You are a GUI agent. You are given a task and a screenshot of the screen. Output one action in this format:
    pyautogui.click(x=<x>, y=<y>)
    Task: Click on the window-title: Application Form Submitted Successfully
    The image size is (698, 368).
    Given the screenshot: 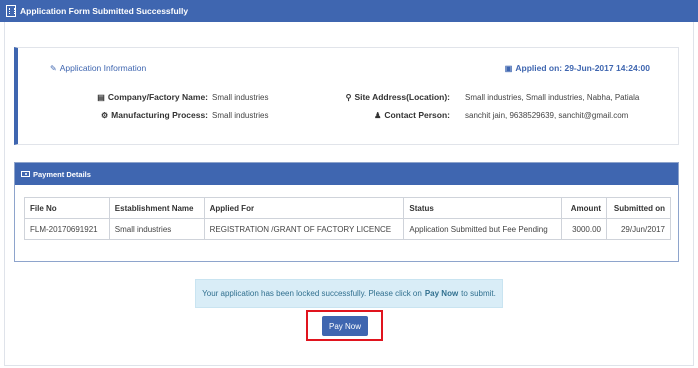 What is the action you would take?
    pyautogui.click(x=104, y=11)
    